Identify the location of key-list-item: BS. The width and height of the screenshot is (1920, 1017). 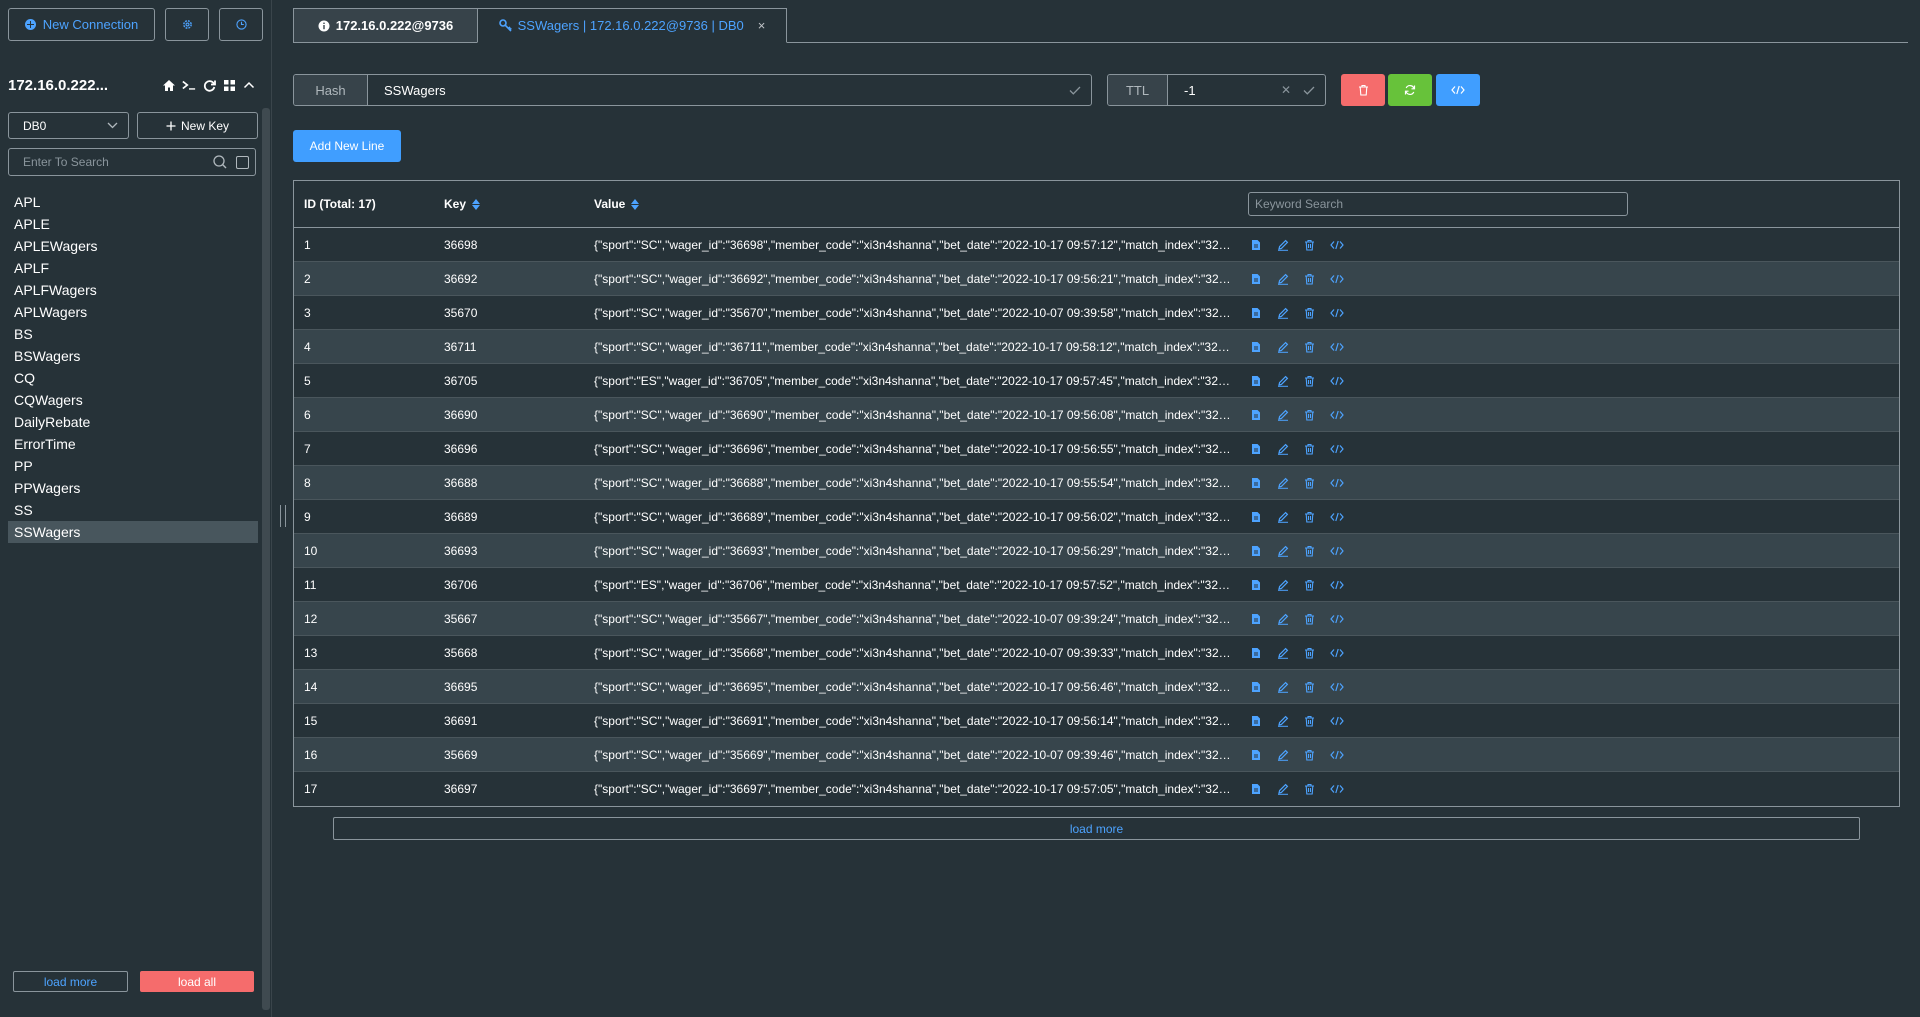
(133, 334).